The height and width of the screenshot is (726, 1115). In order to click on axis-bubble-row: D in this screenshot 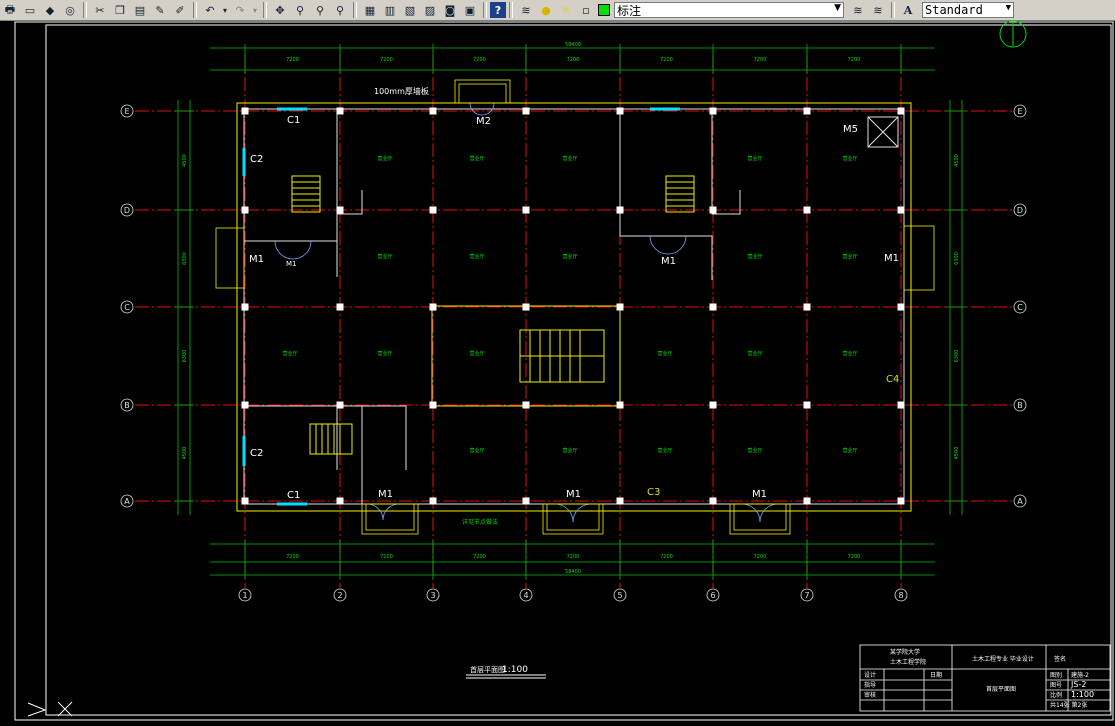, I will do `click(1020, 210)`.